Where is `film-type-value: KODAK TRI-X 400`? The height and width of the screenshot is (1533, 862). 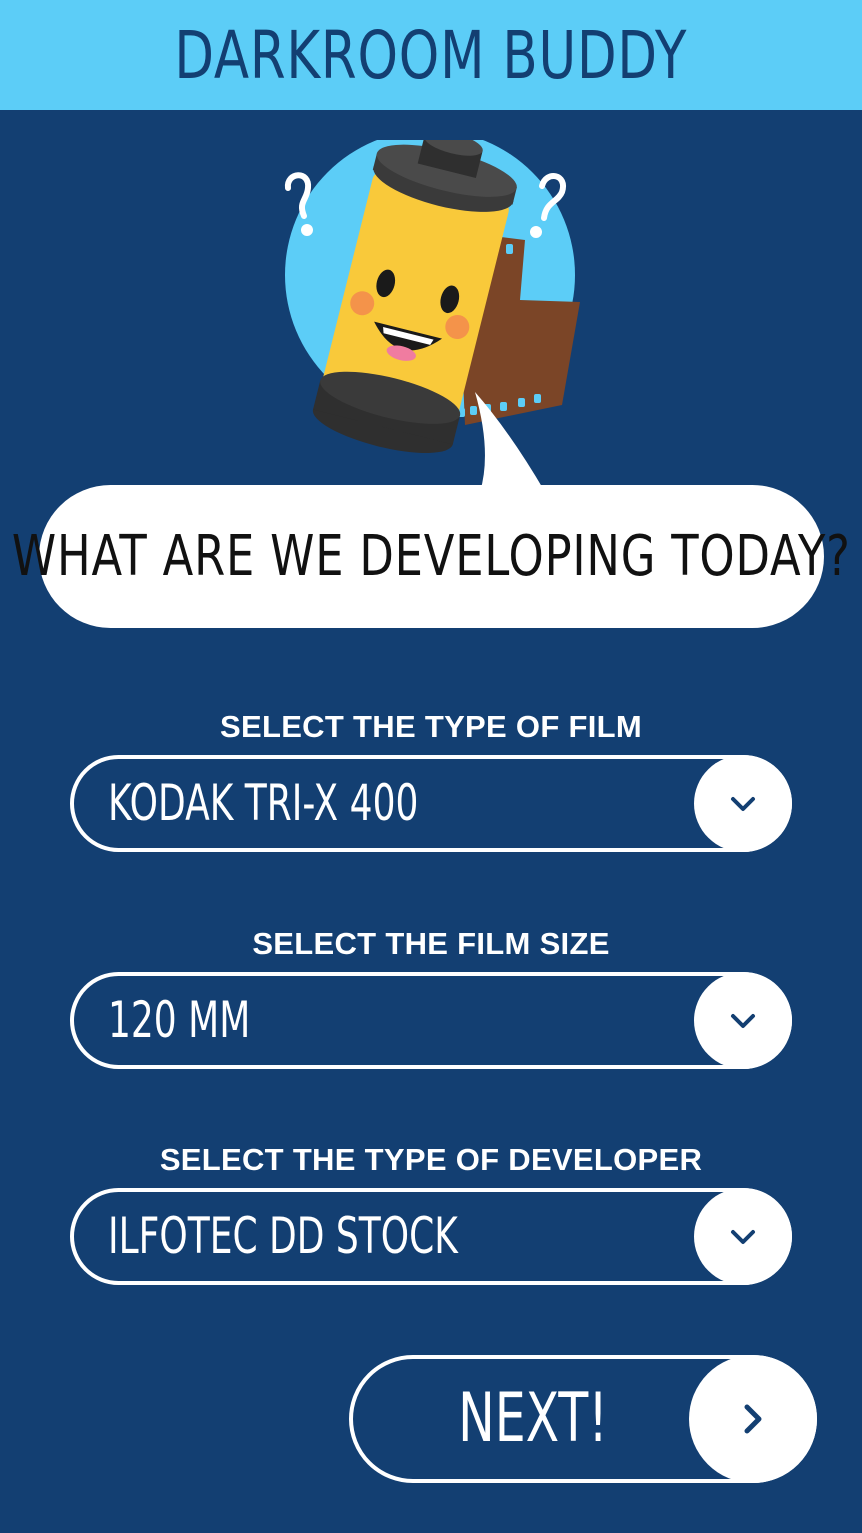
film-type-value: KODAK TRI-X 400 is located at coordinates (263, 803).